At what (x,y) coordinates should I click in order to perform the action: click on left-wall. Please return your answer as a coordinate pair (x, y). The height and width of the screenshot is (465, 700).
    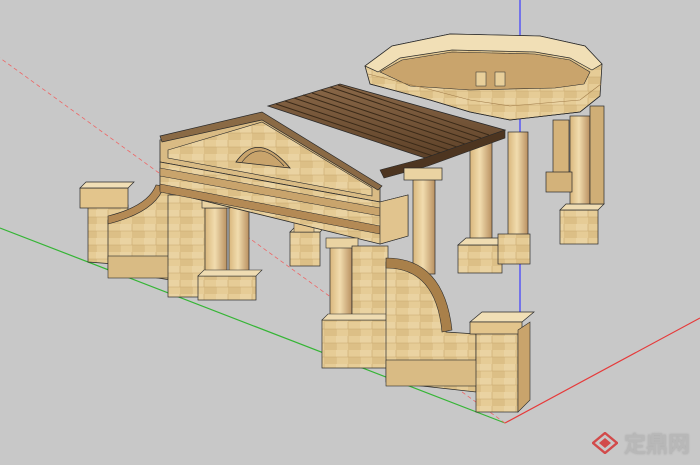
    Looking at the image, I should click on (127, 231).